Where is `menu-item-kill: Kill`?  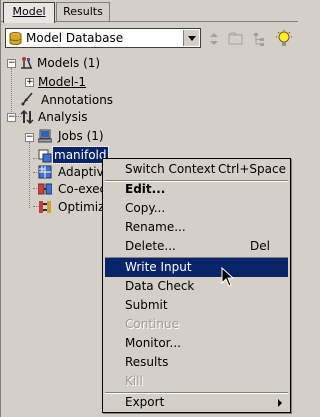 menu-item-kill: Kill is located at coordinates (134, 381).